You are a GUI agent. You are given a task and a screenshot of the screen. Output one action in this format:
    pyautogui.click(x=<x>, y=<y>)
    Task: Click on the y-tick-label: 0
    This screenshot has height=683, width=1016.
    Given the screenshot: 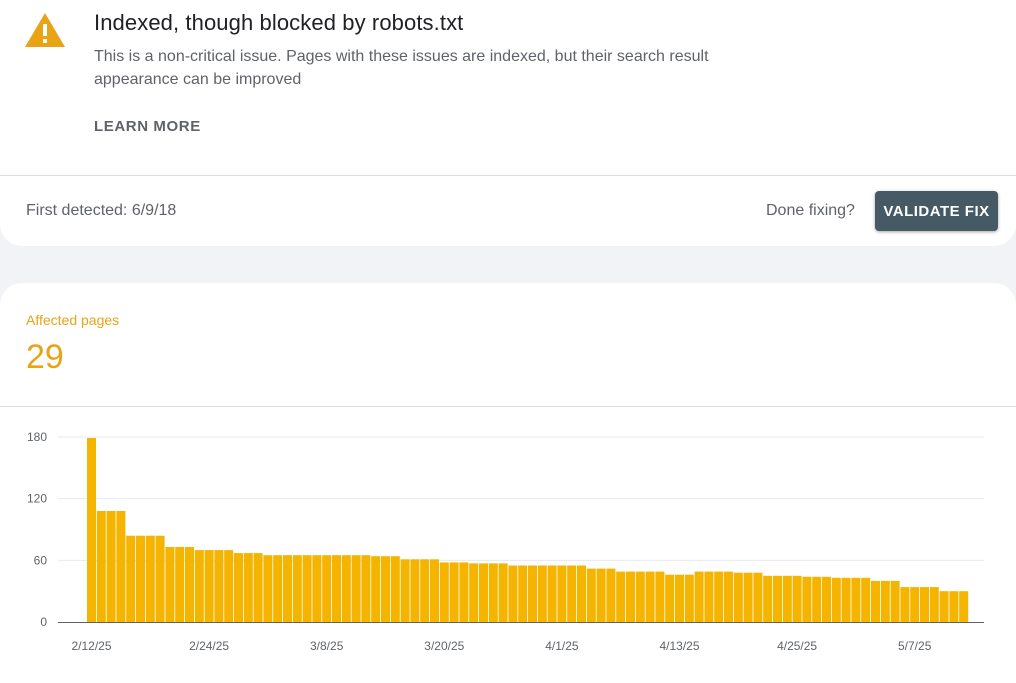 What is the action you would take?
    pyautogui.click(x=43, y=622)
    